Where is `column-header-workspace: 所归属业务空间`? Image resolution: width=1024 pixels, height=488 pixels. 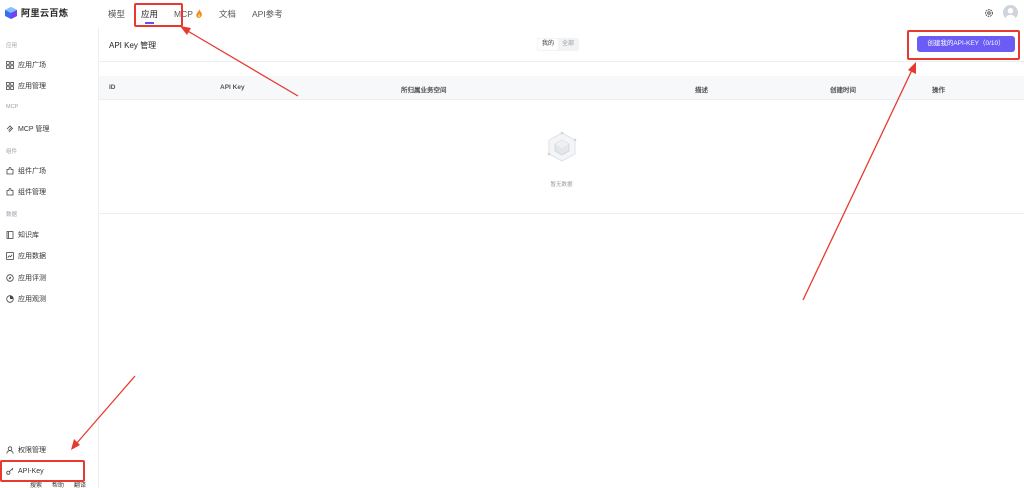
column-header-workspace: 所归属业务空间 is located at coordinates (424, 90).